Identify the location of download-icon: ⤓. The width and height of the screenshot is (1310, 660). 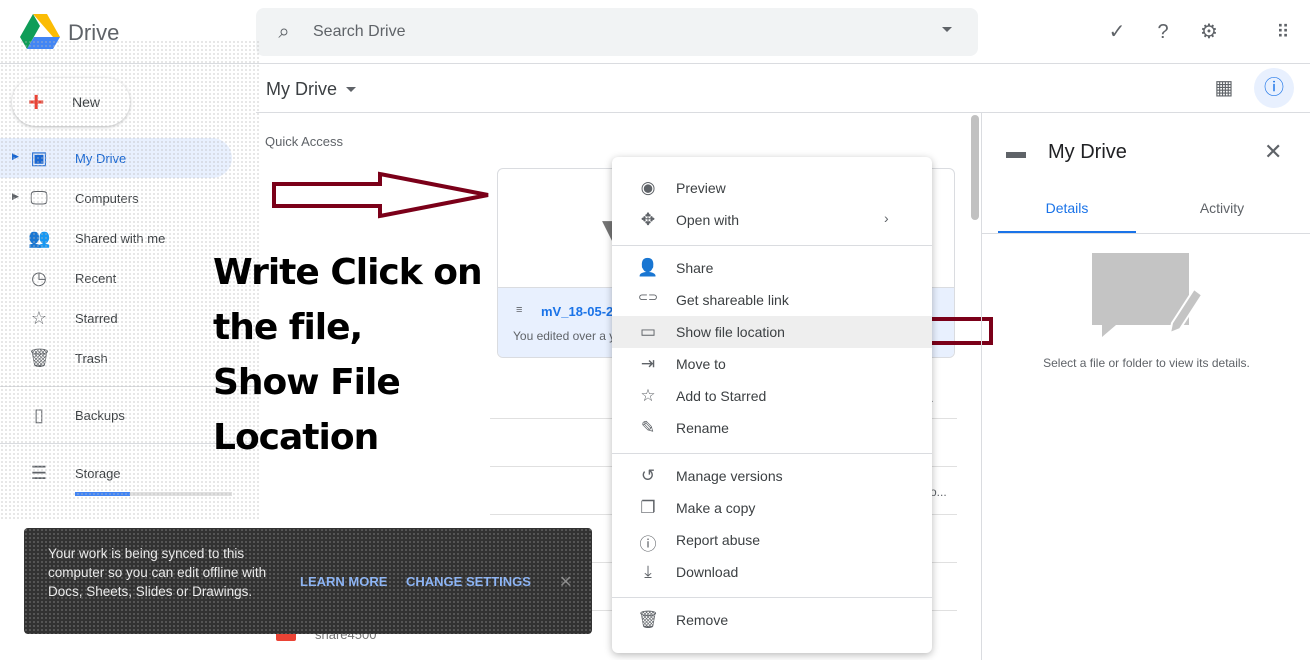
(648, 571).